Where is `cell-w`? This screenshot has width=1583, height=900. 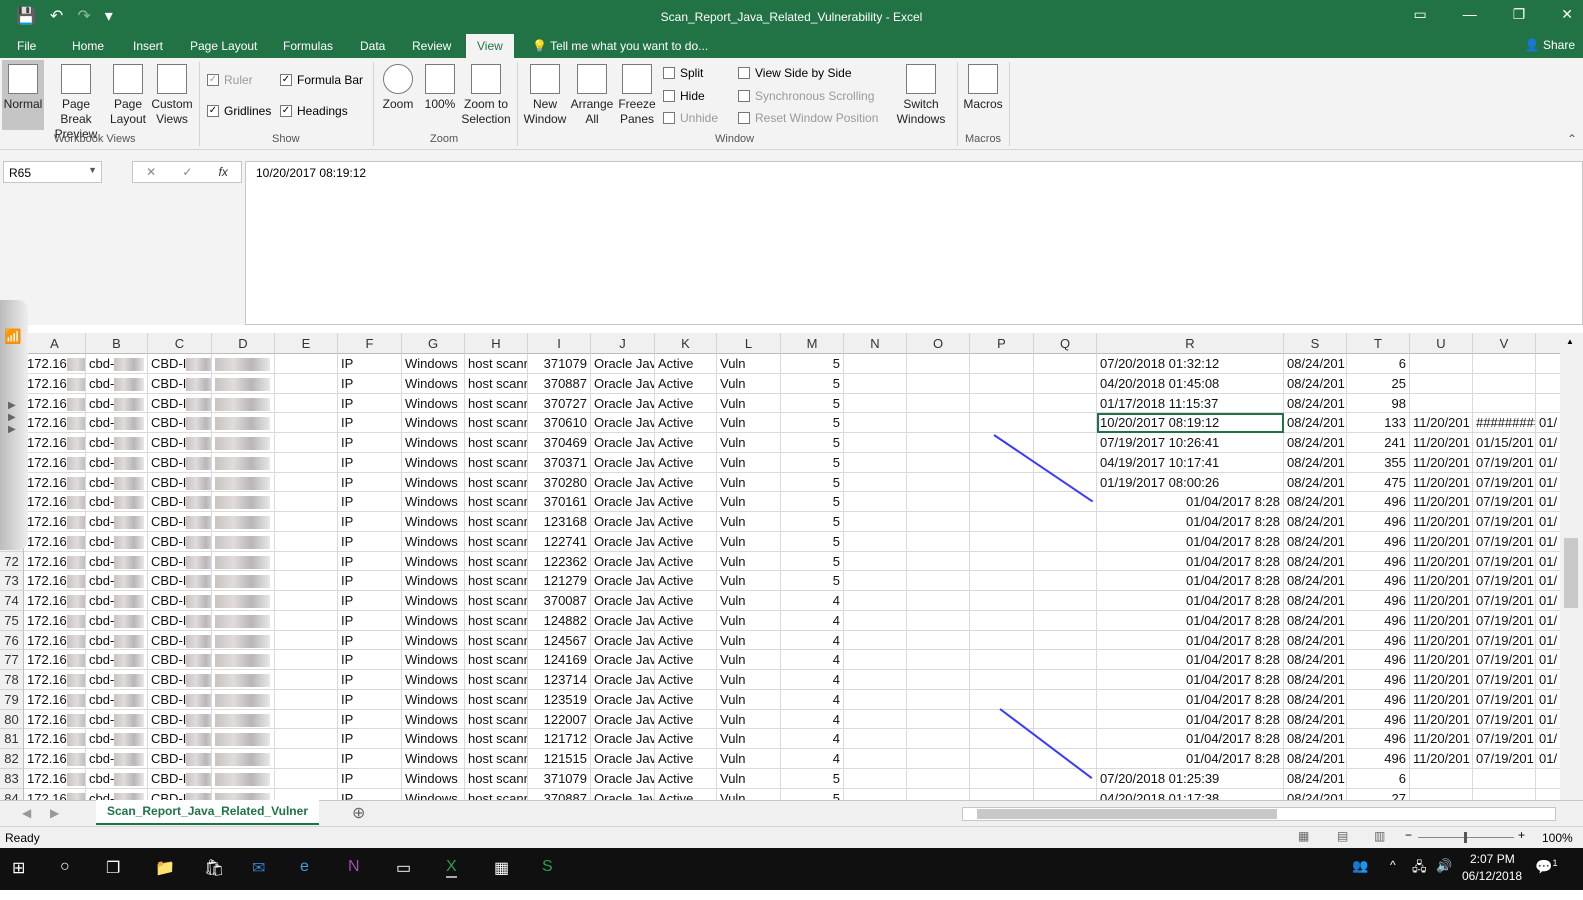 cell-w is located at coordinates (1548, 404).